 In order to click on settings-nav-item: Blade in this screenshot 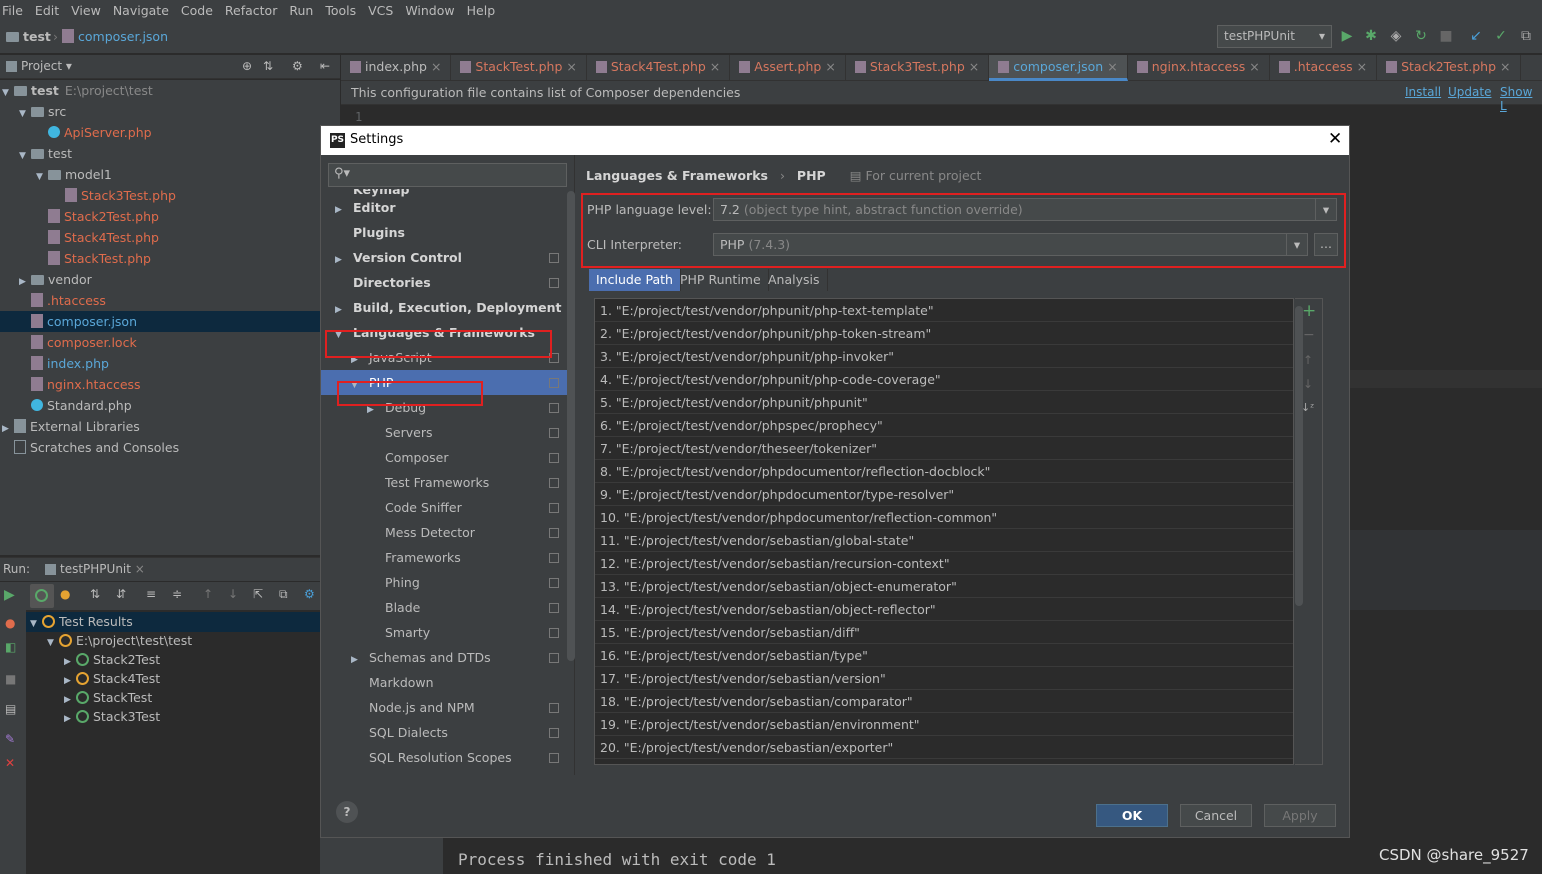, I will do `click(444, 607)`.